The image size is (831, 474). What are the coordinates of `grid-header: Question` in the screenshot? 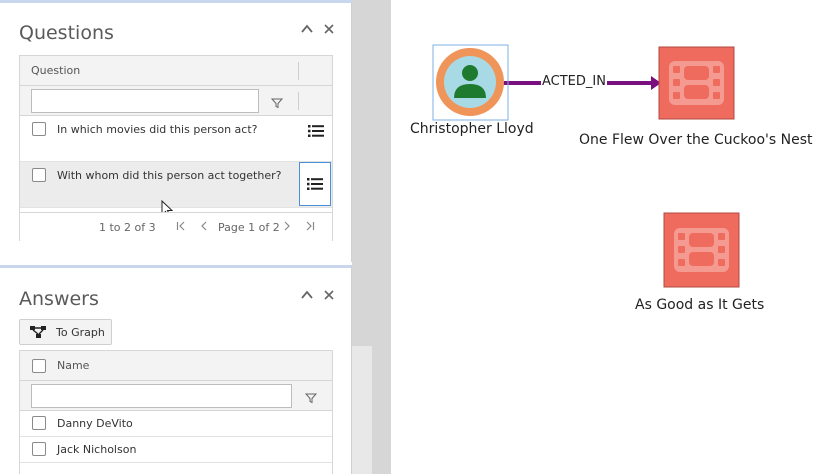 It's located at (176, 71).